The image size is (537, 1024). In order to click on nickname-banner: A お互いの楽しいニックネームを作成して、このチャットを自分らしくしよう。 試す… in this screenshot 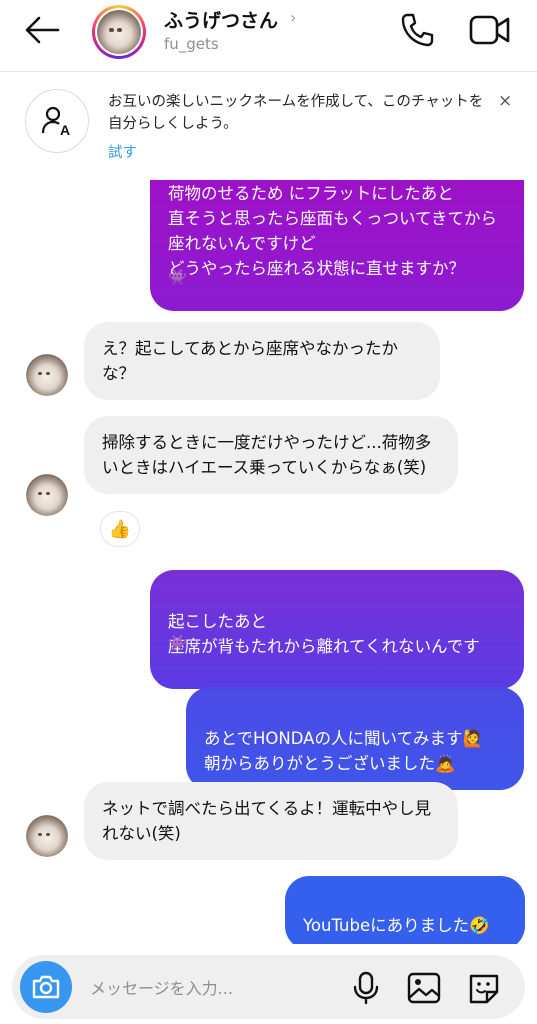, I will do `click(268, 126)`.